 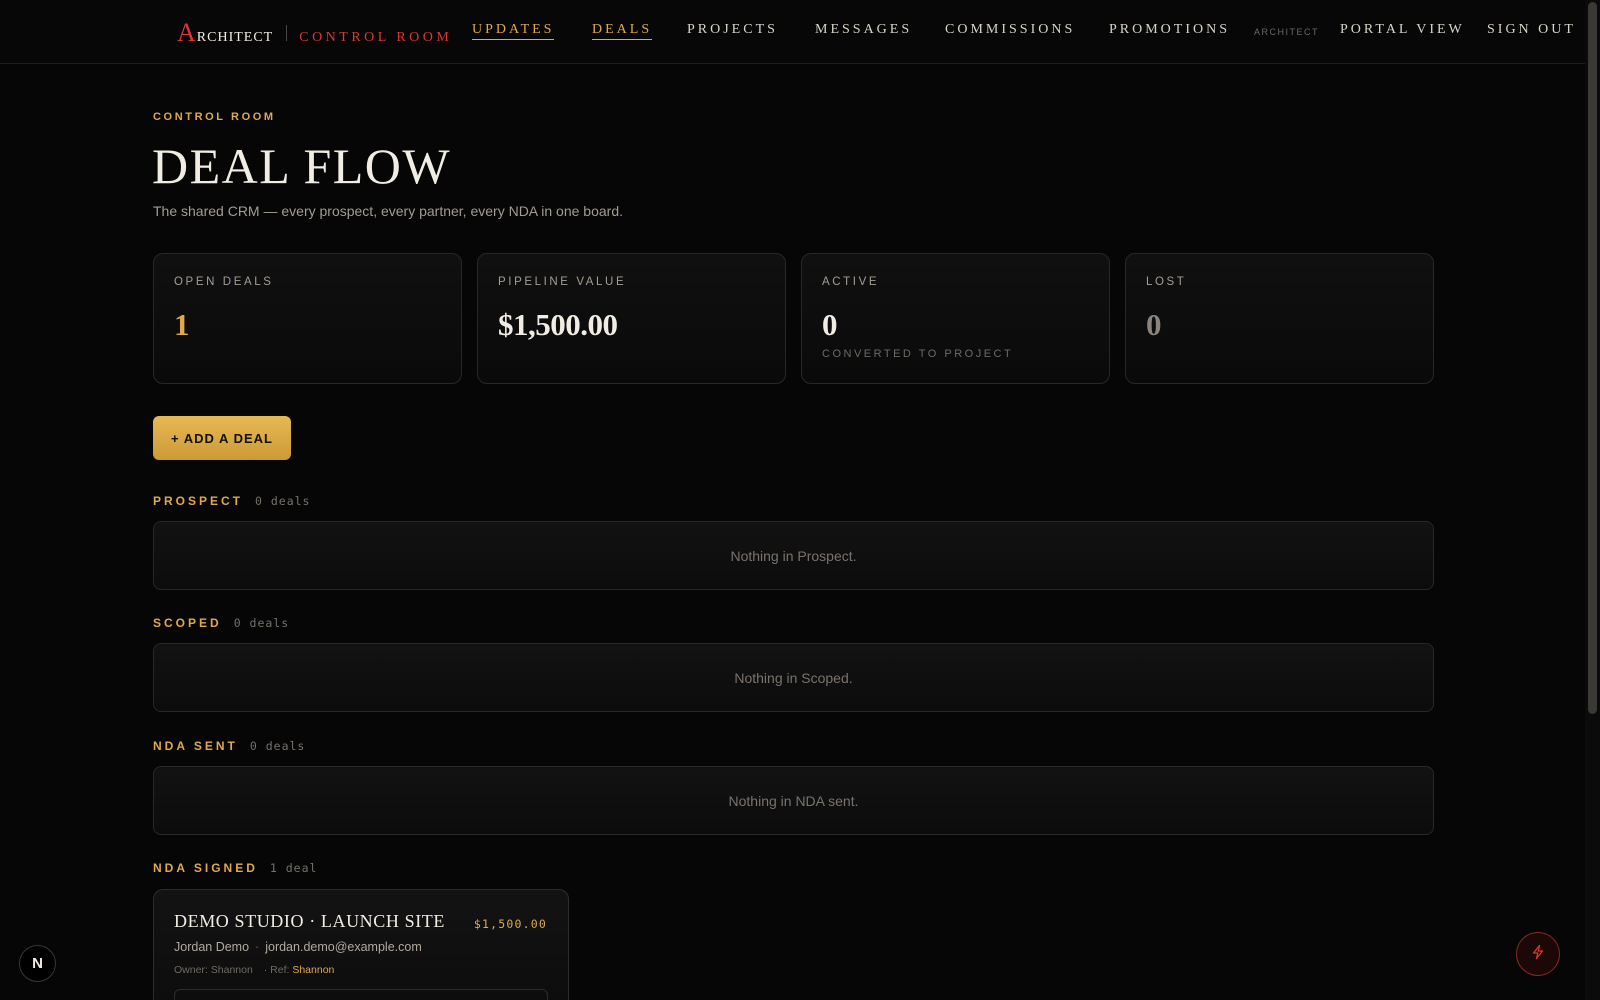 What do you see at coordinates (513, 31) in the screenshot?
I see `nav-updates: UPDATES` at bounding box center [513, 31].